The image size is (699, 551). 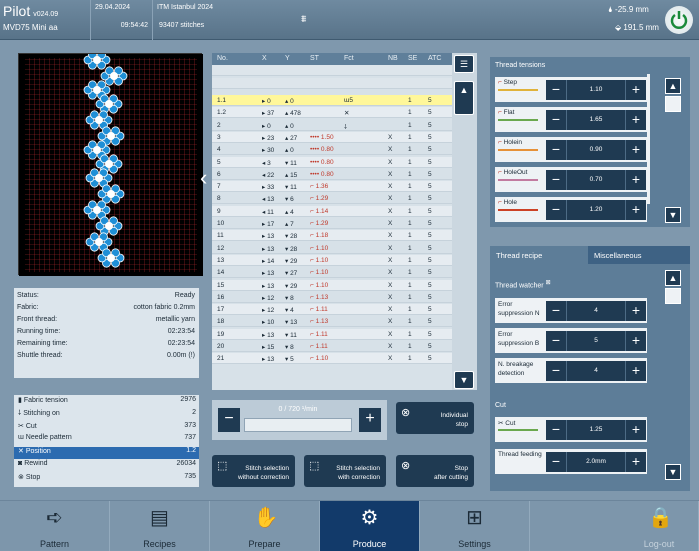 I want to click on tab-thread-recipe: Thread recipe, so click(x=539, y=255).